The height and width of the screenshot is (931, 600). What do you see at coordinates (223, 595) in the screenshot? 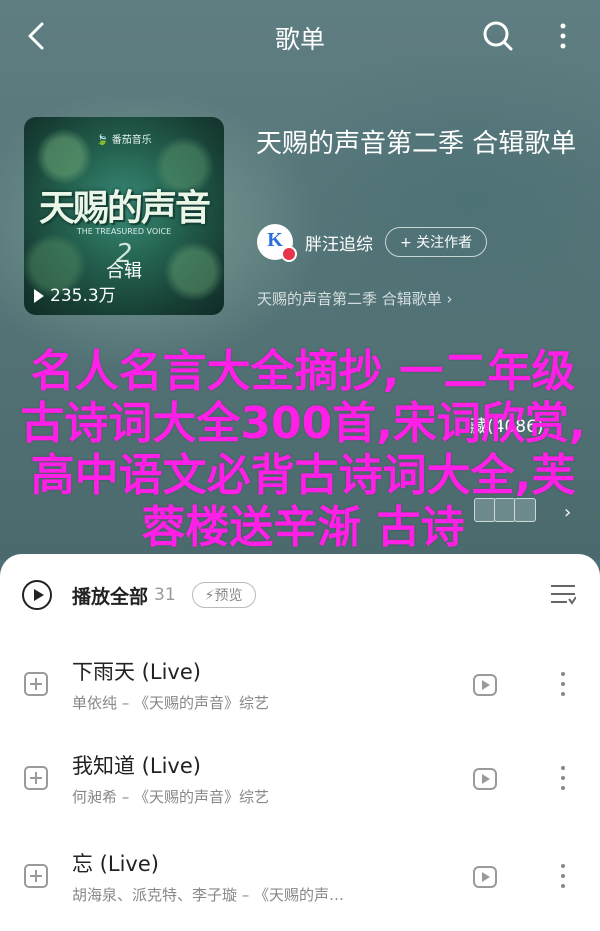
I see `preview-button: ⚡预览` at bounding box center [223, 595].